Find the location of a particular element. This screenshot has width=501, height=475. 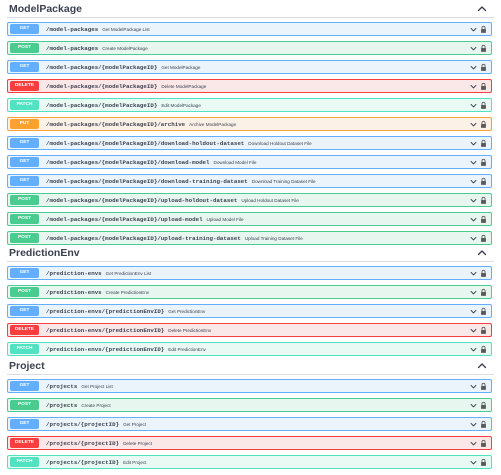

operation-summary: Create ModelPackage is located at coordinates (125, 48).